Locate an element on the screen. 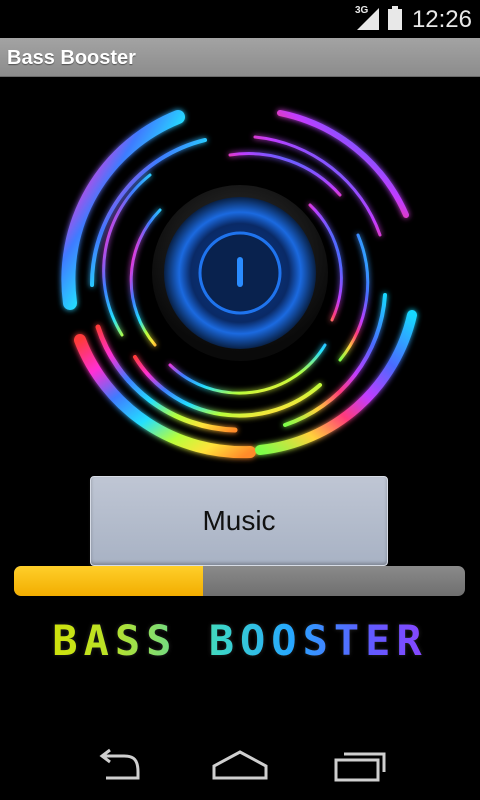 The image size is (480, 800). bass-booster-logo: BASS BOOSTER is located at coordinates (240, 640).